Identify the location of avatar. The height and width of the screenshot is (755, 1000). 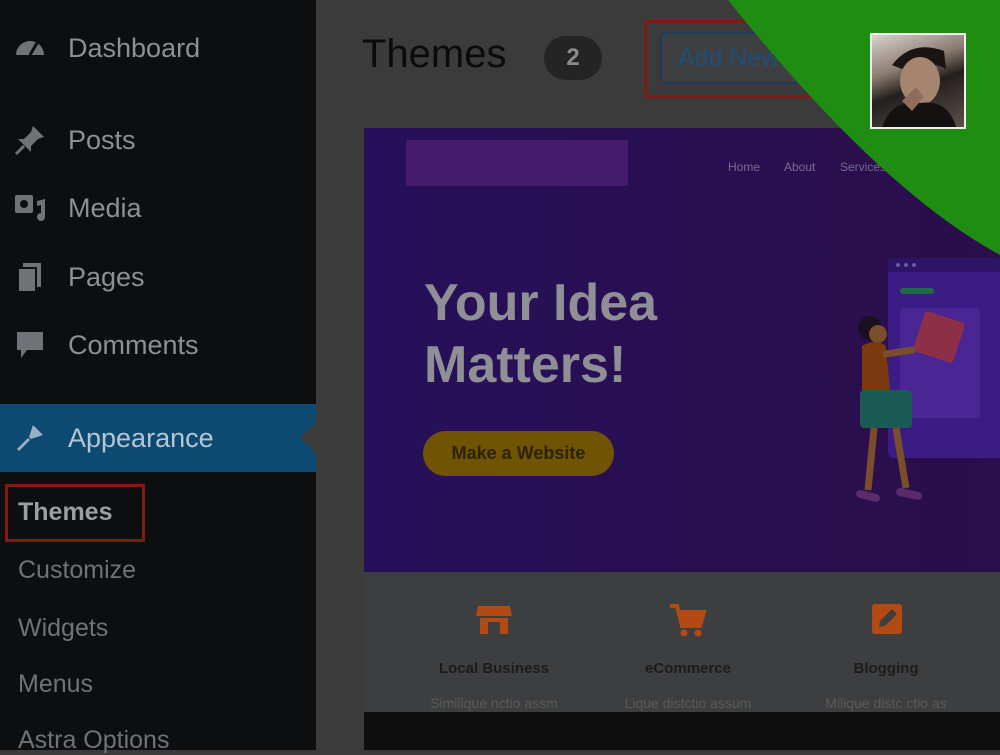
(918, 81).